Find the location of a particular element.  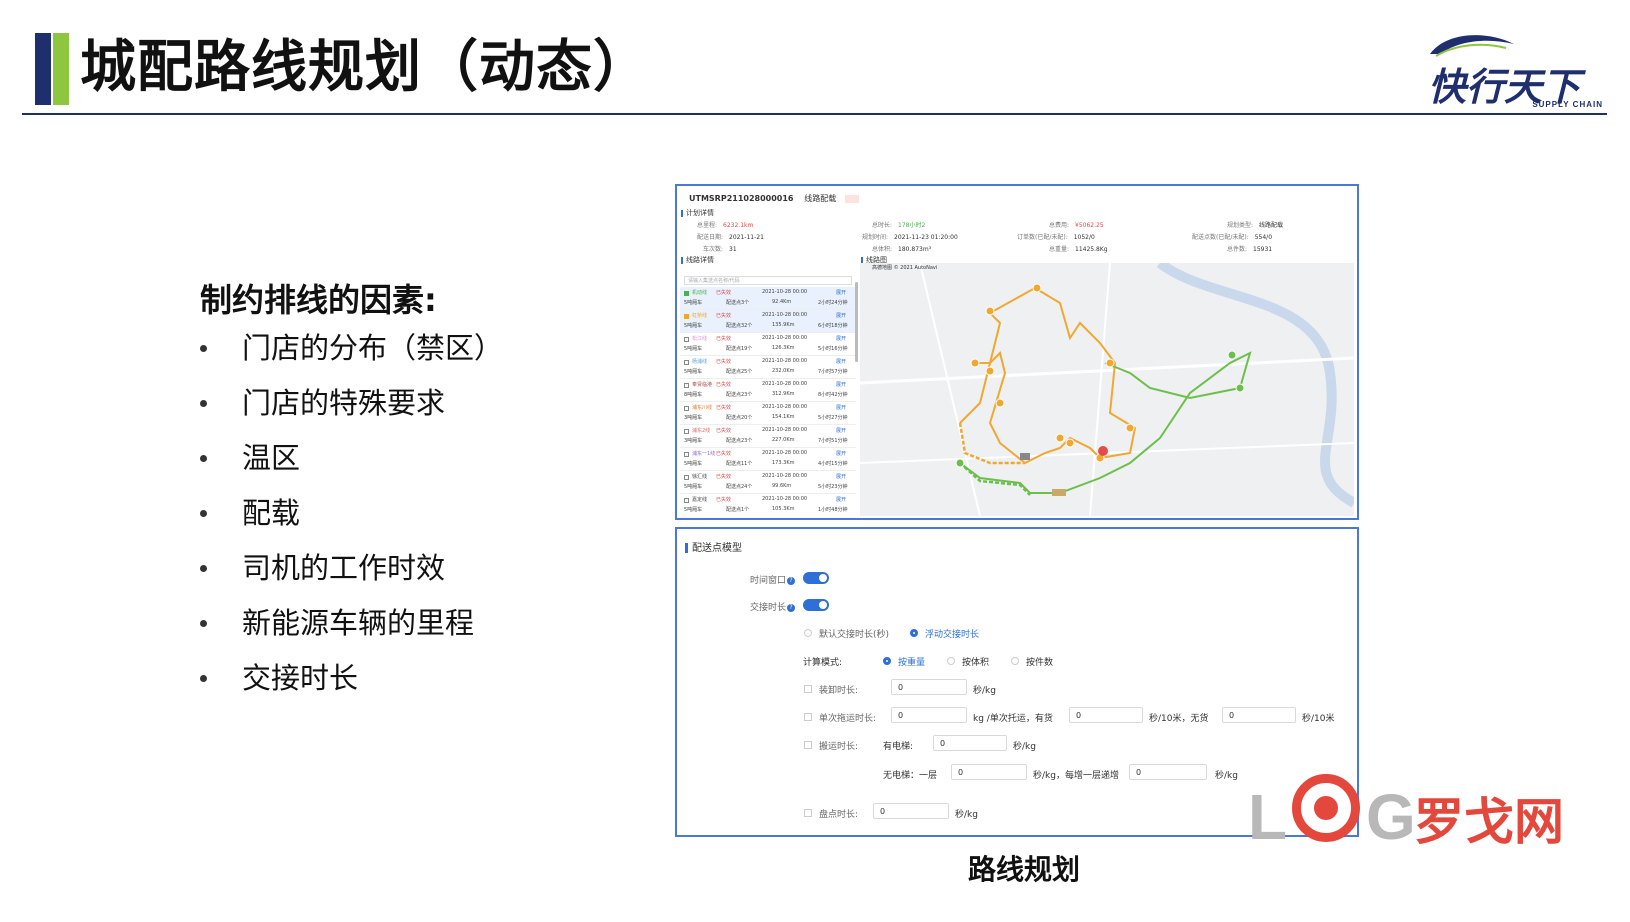

drag-input: 0 is located at coordinates (929, 715).